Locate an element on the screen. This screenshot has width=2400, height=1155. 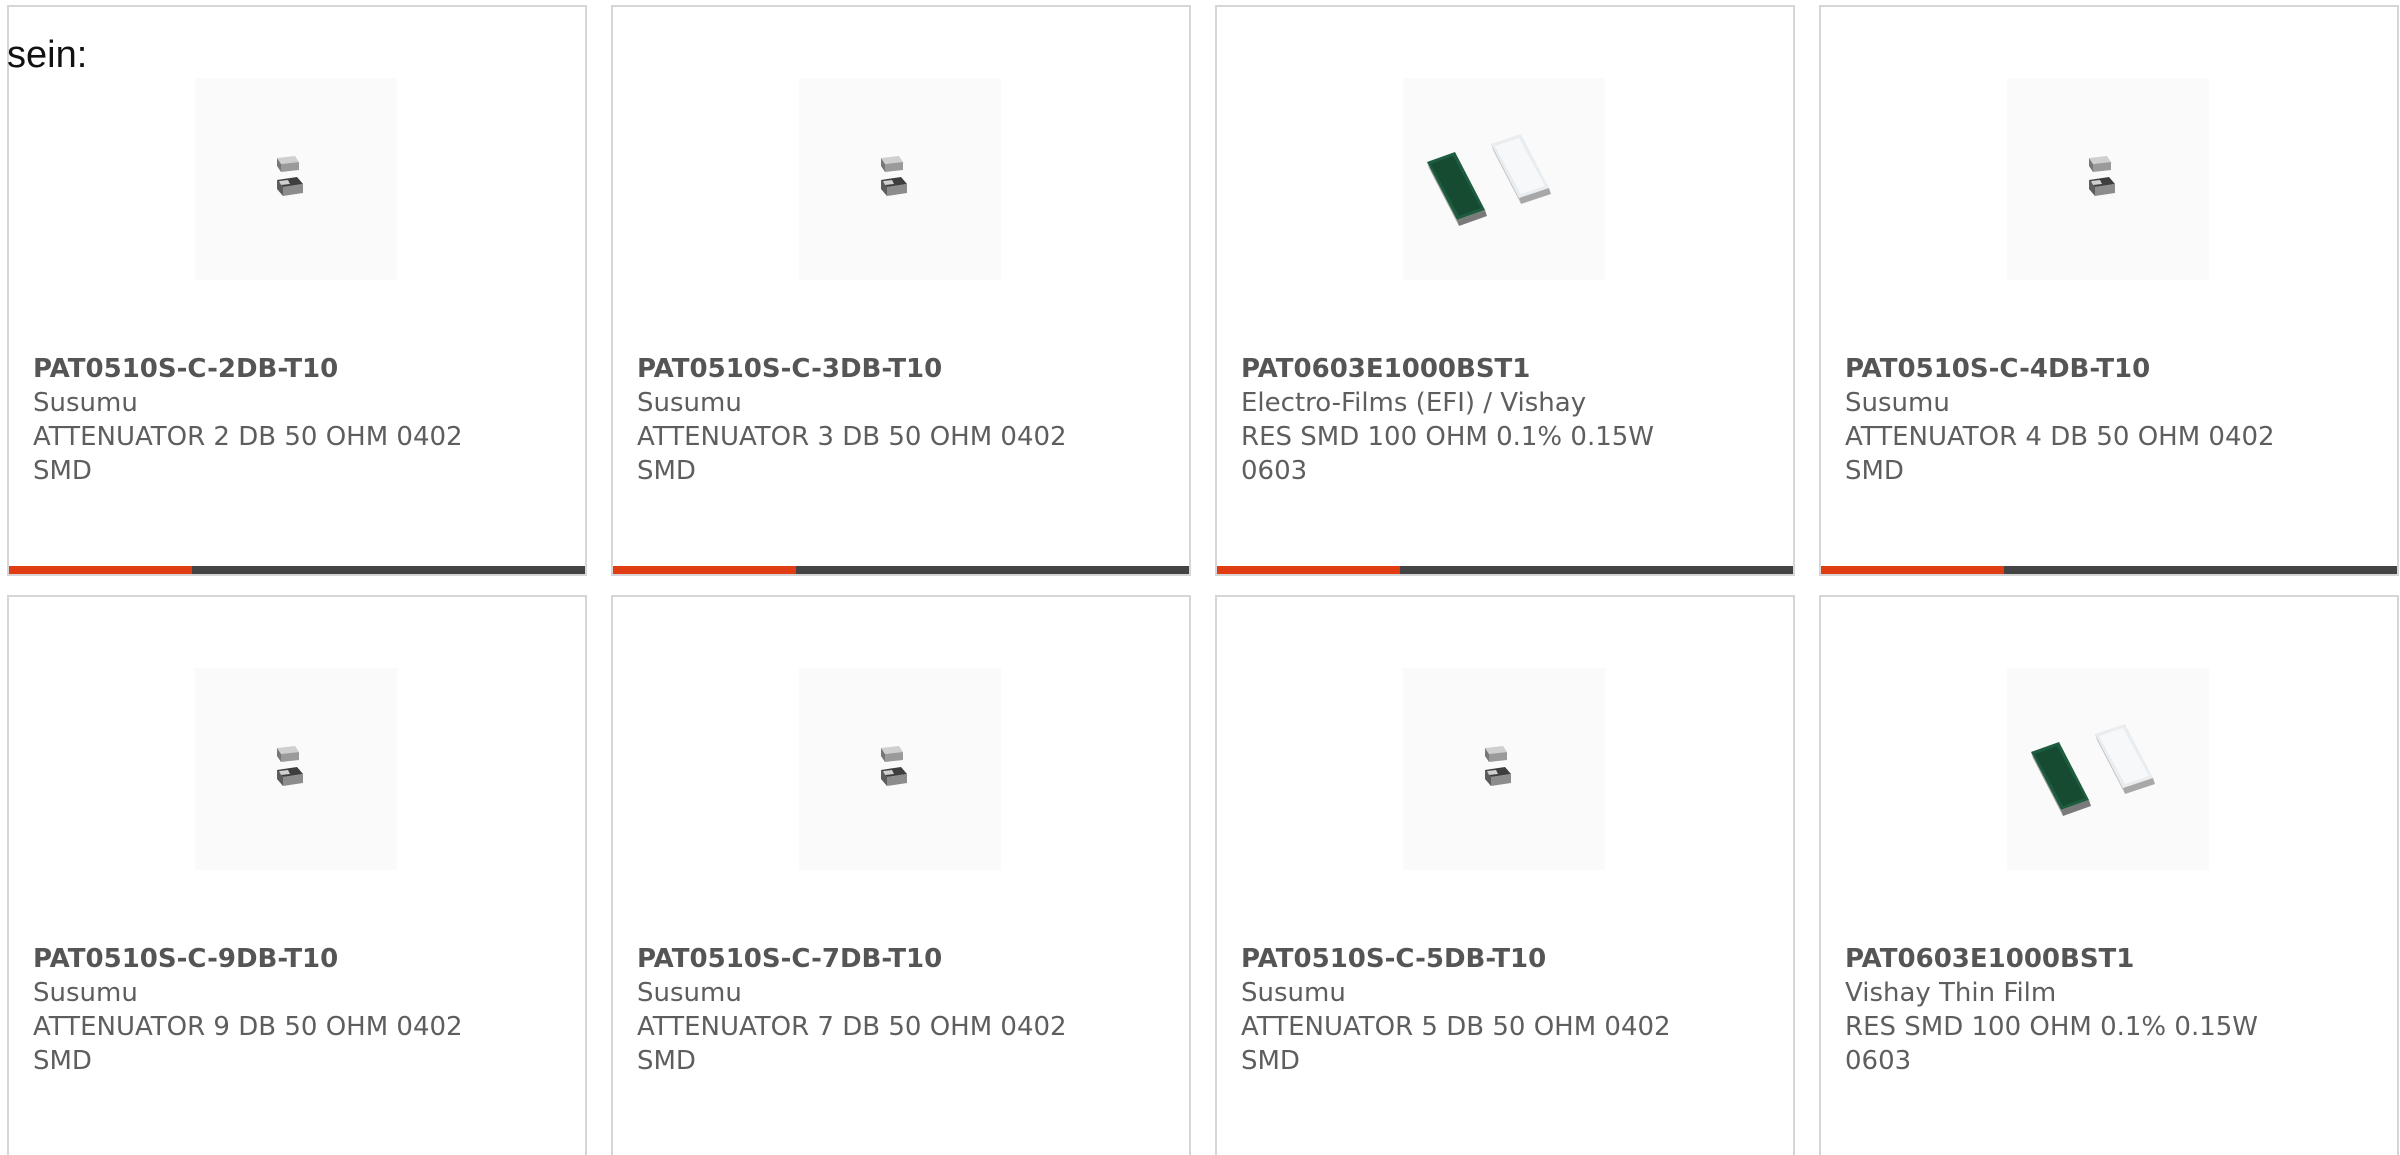
product-description: ATTENUATOR 7 DB 50 OHM 0402 SMD is located at coordinates (852, 1044).